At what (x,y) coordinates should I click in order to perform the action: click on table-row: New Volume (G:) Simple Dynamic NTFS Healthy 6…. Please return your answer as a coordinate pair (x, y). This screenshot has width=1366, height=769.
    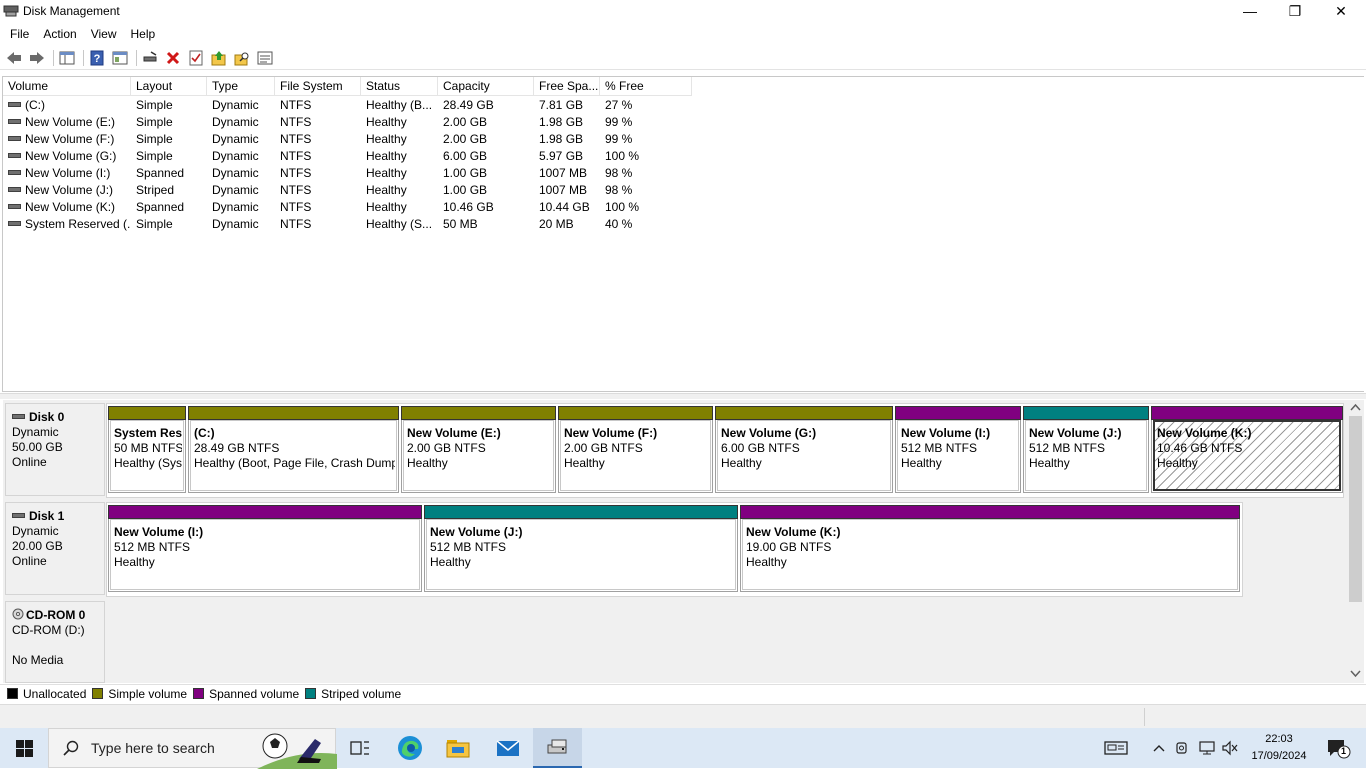
    Looking at the image, I should click on (347, 156).